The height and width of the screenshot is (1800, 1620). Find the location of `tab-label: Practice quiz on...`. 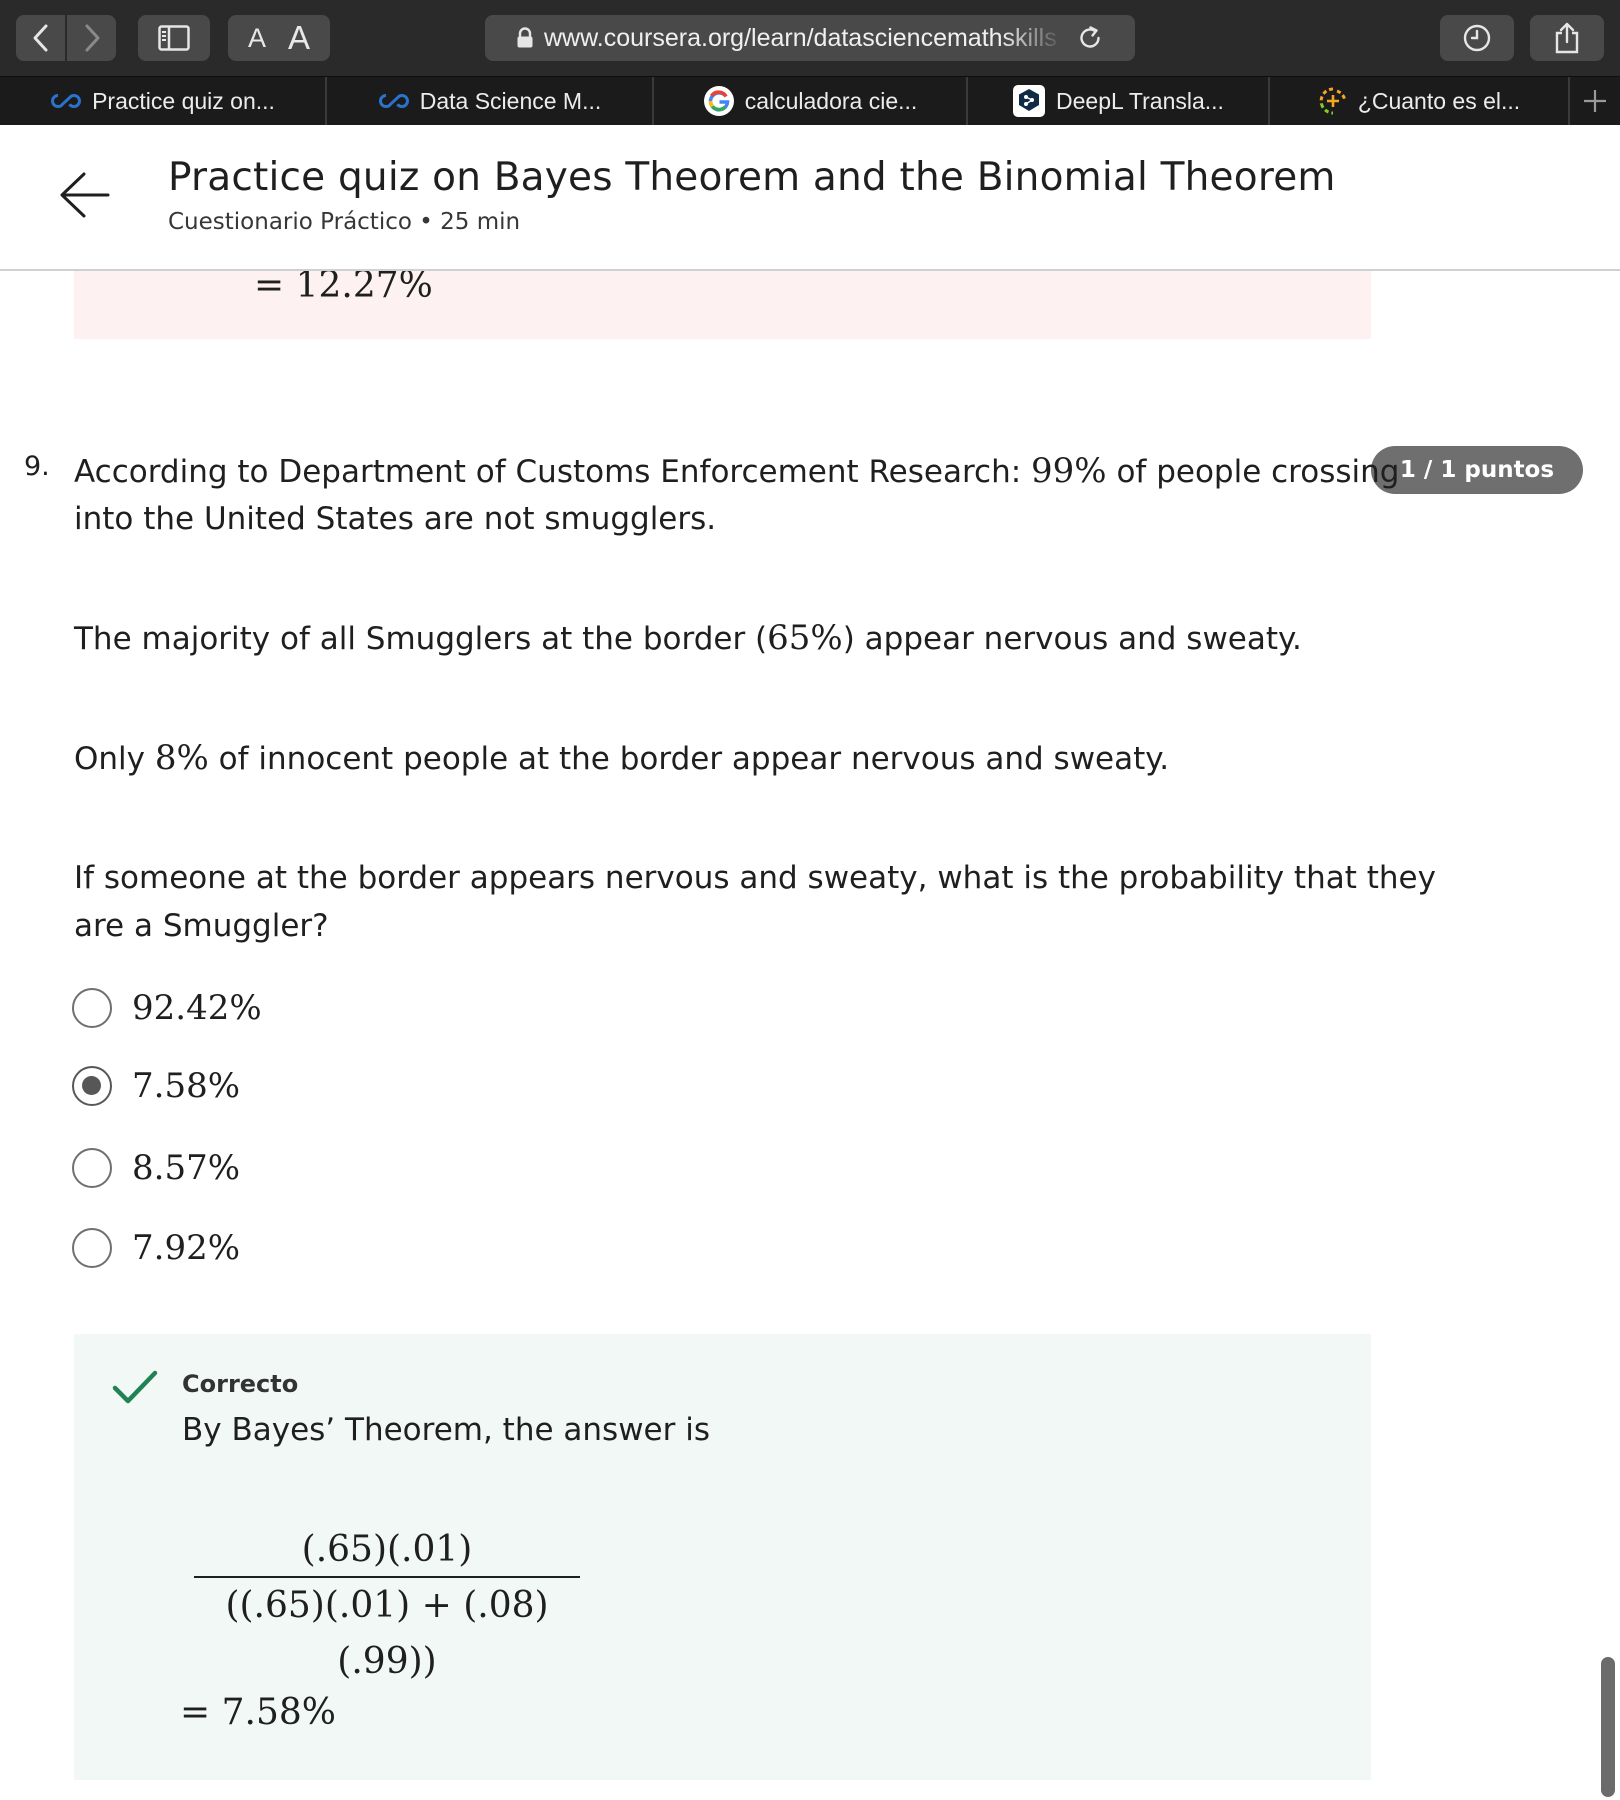

tab-label: Practice quiz on... is located at coordinates (183, 100).